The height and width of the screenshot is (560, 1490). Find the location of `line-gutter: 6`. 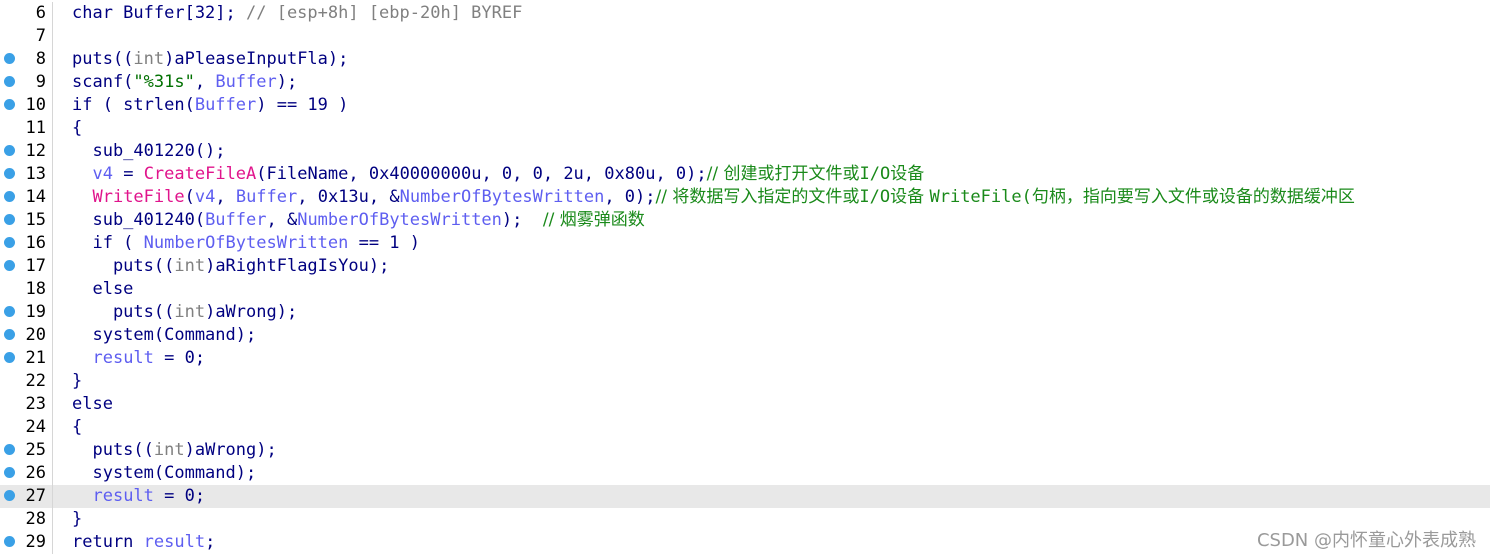

line-gutter: 6 is located at coordinates (30, 13).